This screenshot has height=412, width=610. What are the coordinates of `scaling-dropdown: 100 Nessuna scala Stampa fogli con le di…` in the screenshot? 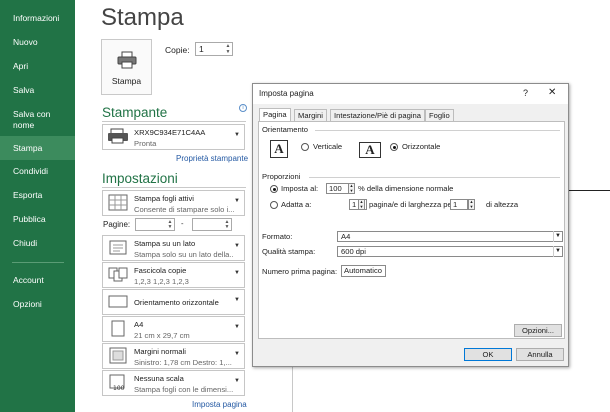 It's located at (173, 383).